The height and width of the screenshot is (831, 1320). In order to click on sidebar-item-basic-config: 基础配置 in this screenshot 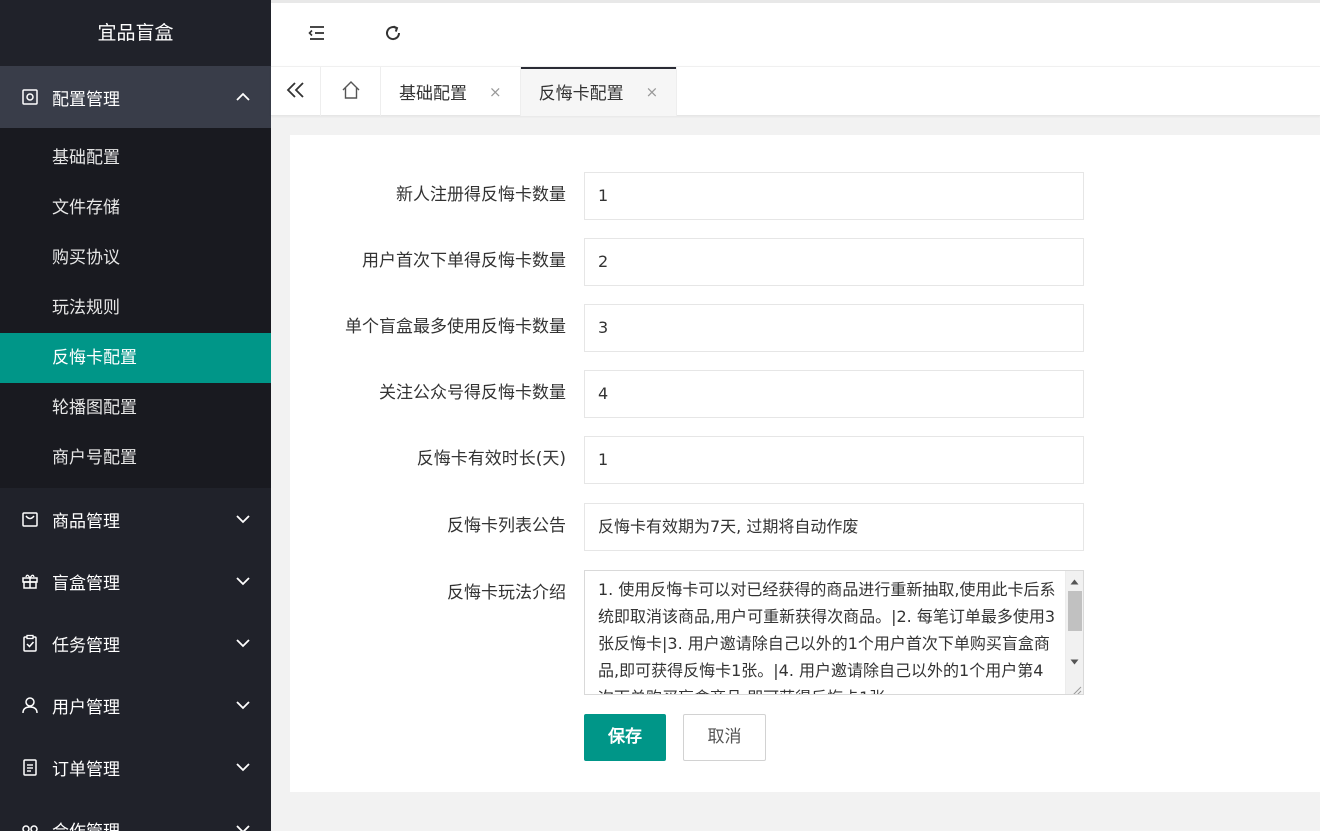, I will do `click(135, 158)`.